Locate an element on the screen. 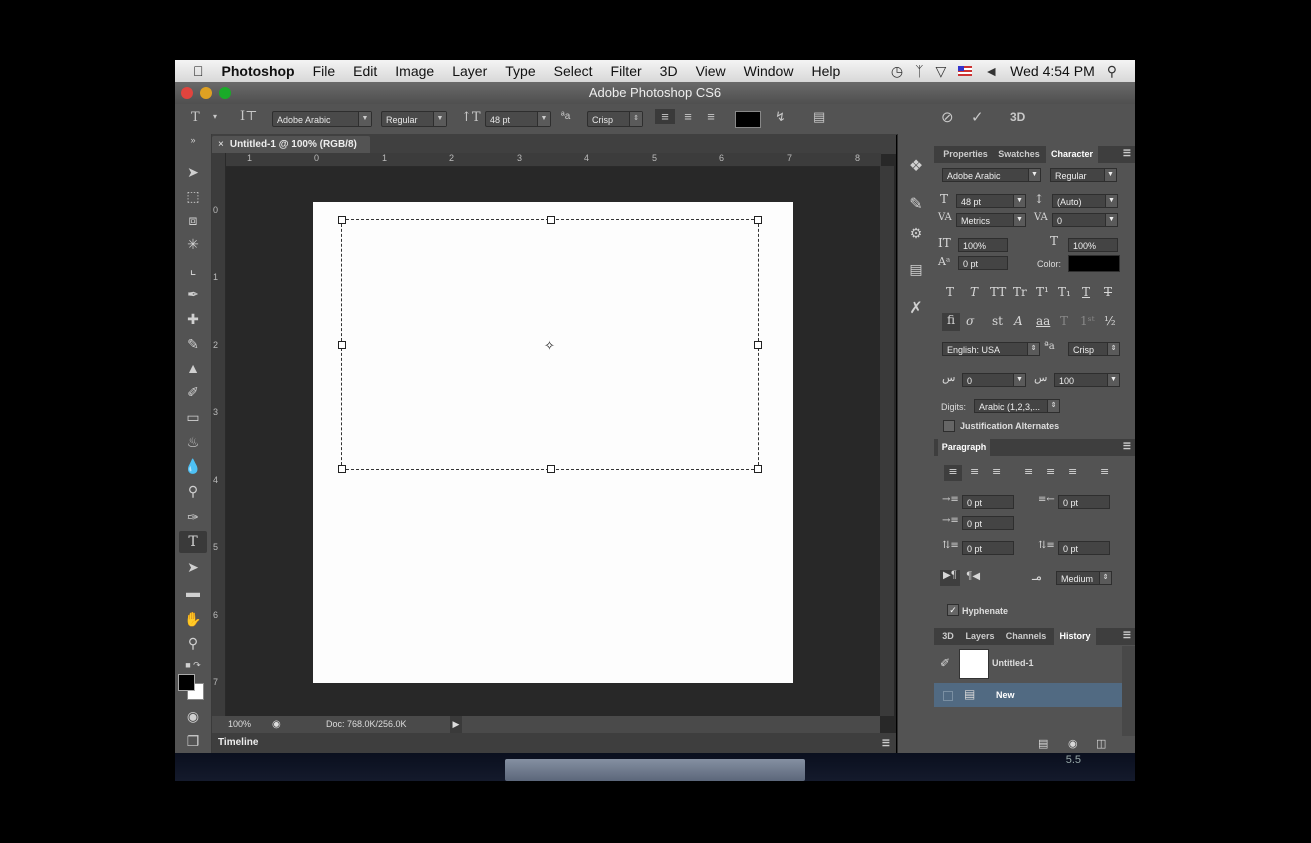  time-machine-icon: ◷ is located at coordinates (897, 71).